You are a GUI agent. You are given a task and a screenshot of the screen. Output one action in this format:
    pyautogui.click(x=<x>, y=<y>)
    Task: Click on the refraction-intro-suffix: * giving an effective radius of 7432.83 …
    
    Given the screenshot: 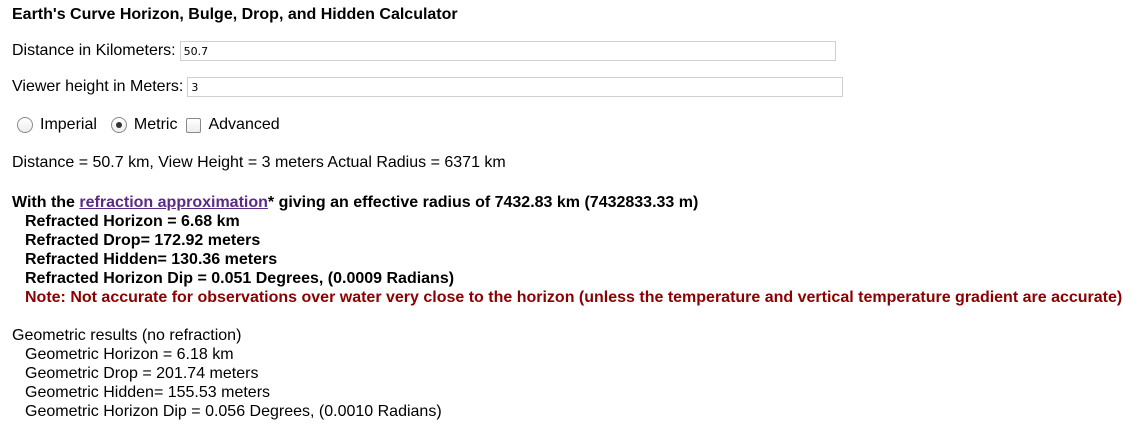 What is the action you would take?
    pyautogui.click(x=483, y=202)
    